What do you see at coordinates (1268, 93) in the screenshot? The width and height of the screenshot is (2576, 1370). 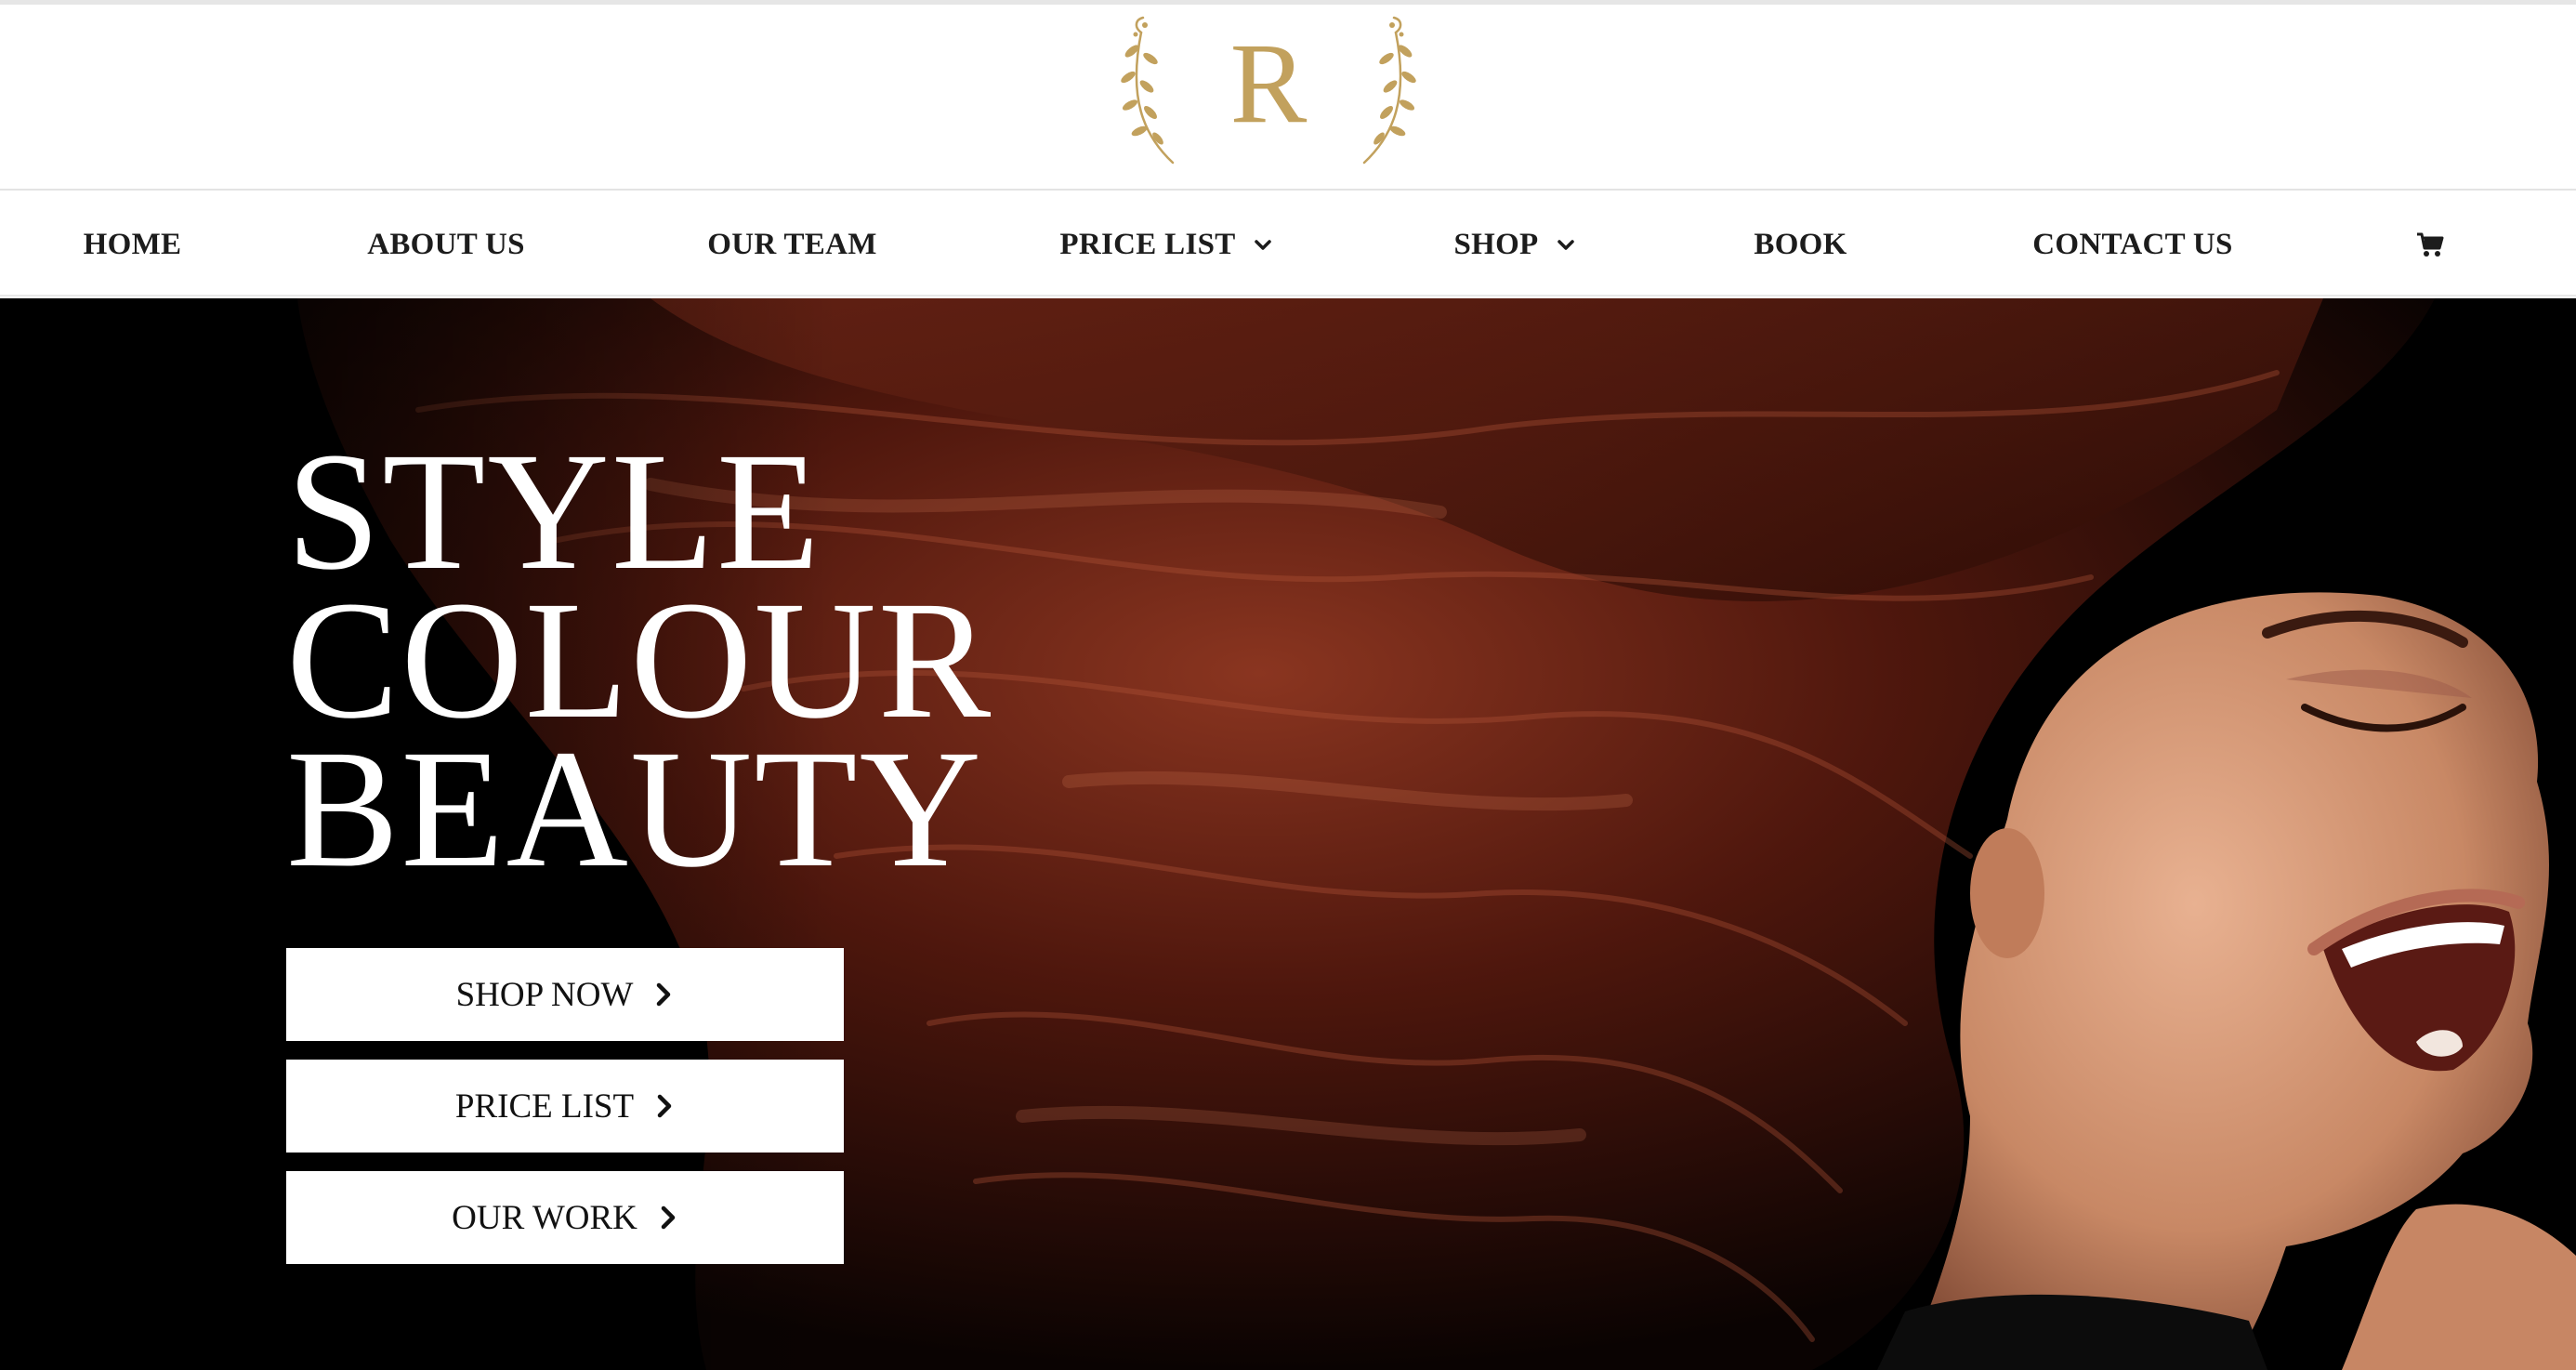 I see `site-logo: R` at bounding box center [1268, 93].